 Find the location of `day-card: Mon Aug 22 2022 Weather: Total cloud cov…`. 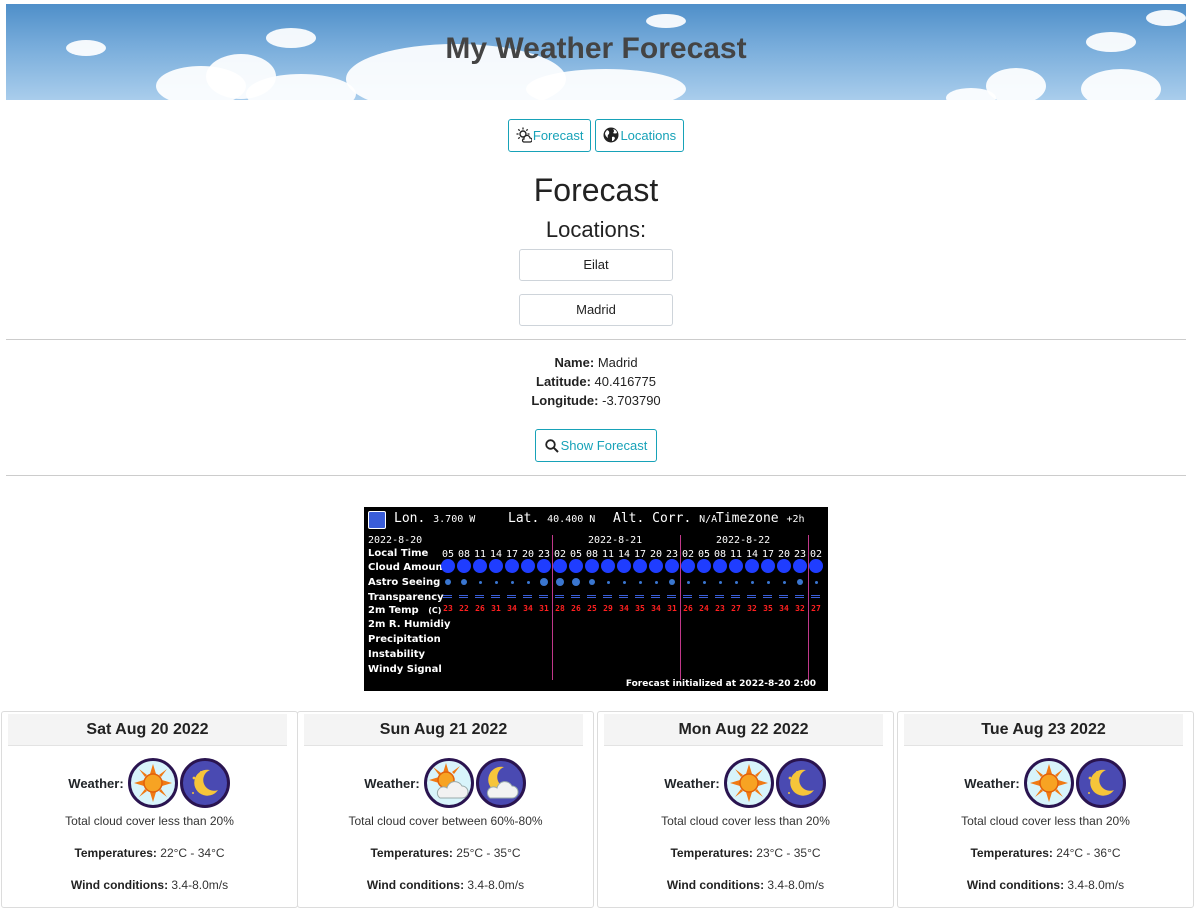

day-card: Mon Aug 22 2022 Weather: Total cloud cov… is located at coordinates (745, 809).